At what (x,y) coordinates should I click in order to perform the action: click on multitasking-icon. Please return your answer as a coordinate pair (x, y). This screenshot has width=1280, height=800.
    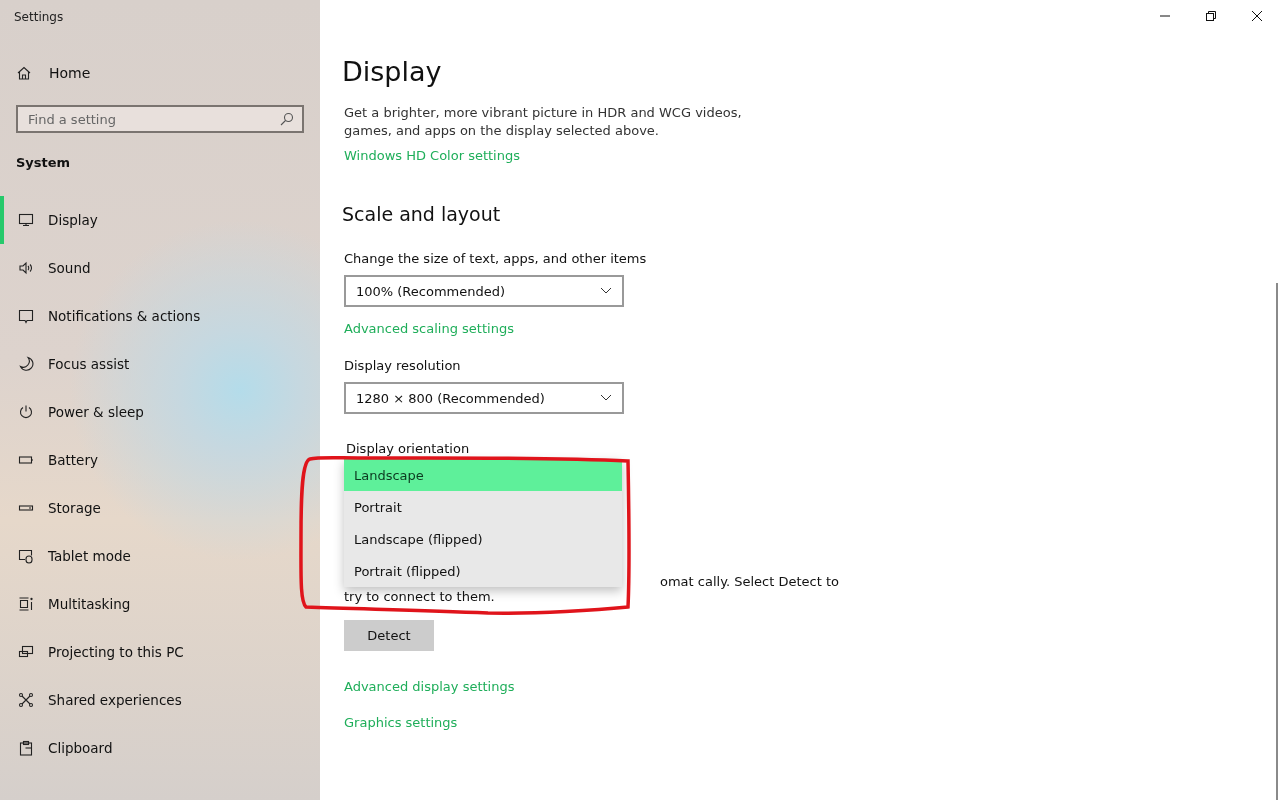
    Looking at the image, I should click on (26, 604).